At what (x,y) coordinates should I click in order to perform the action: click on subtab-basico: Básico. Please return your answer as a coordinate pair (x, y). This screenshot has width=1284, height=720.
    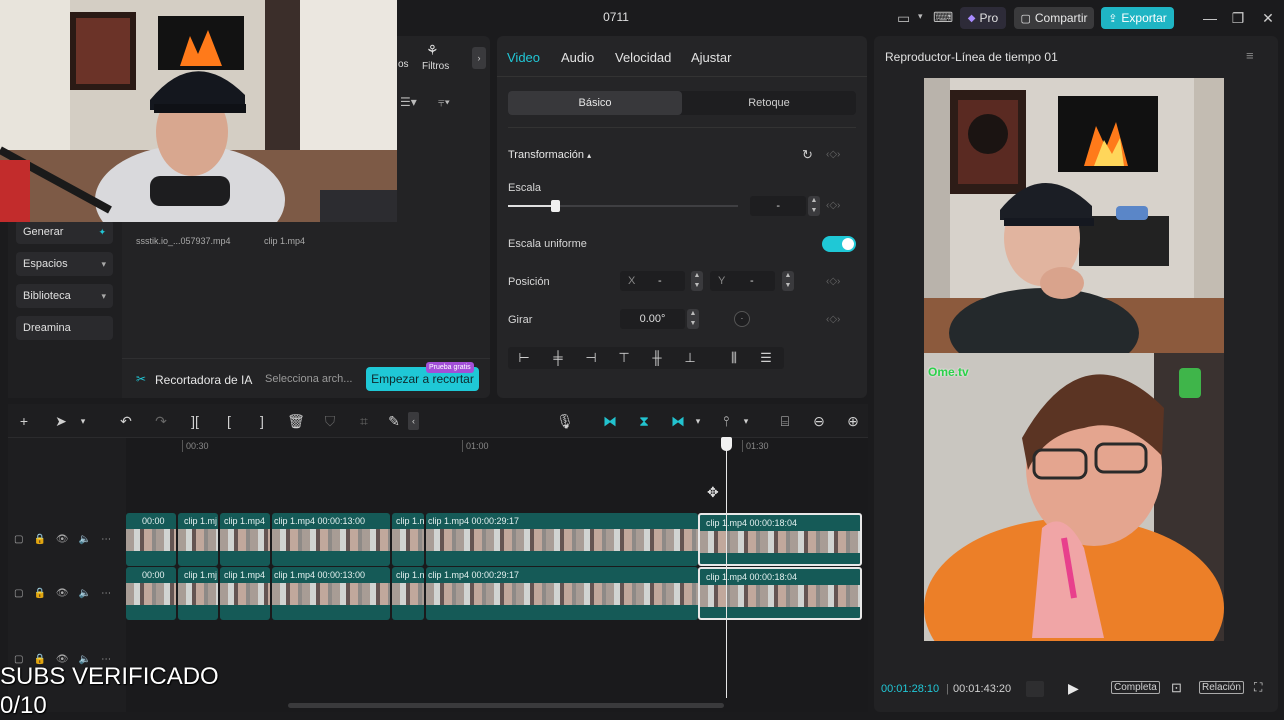
    Looking at the image, I should click on (595, 103).